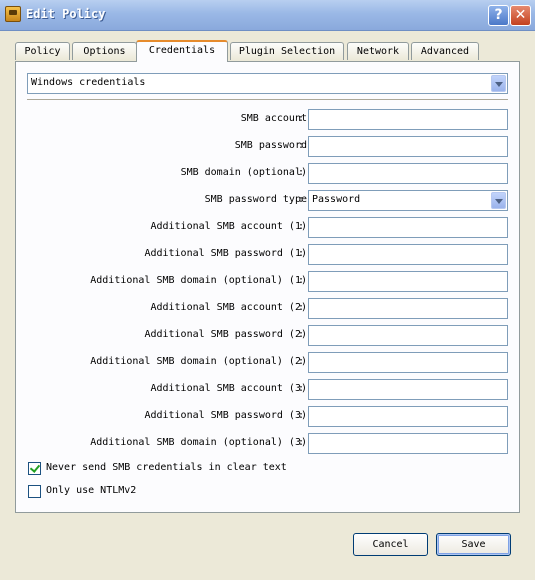 The height and width of the screenshot is (580, 535). I want to click on additional-account-2-input, so click(408, 308).